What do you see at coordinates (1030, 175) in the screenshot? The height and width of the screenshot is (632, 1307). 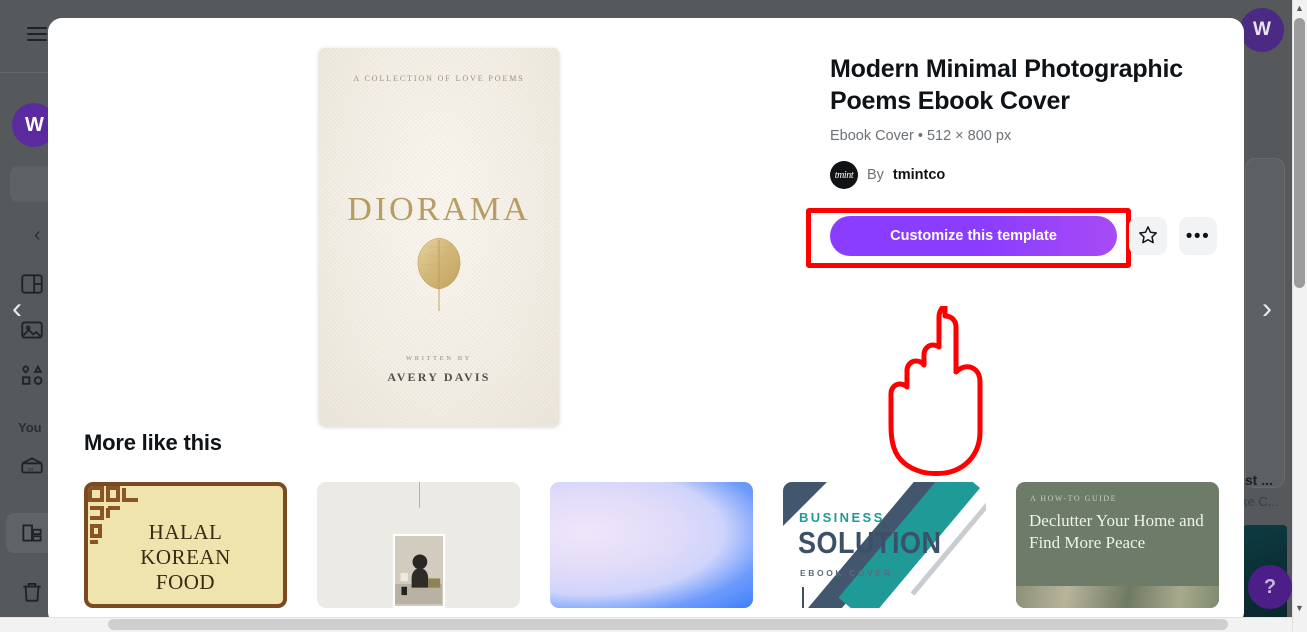 I see `author-row: tmint By tmintco` at bounding box center [1030, 175].